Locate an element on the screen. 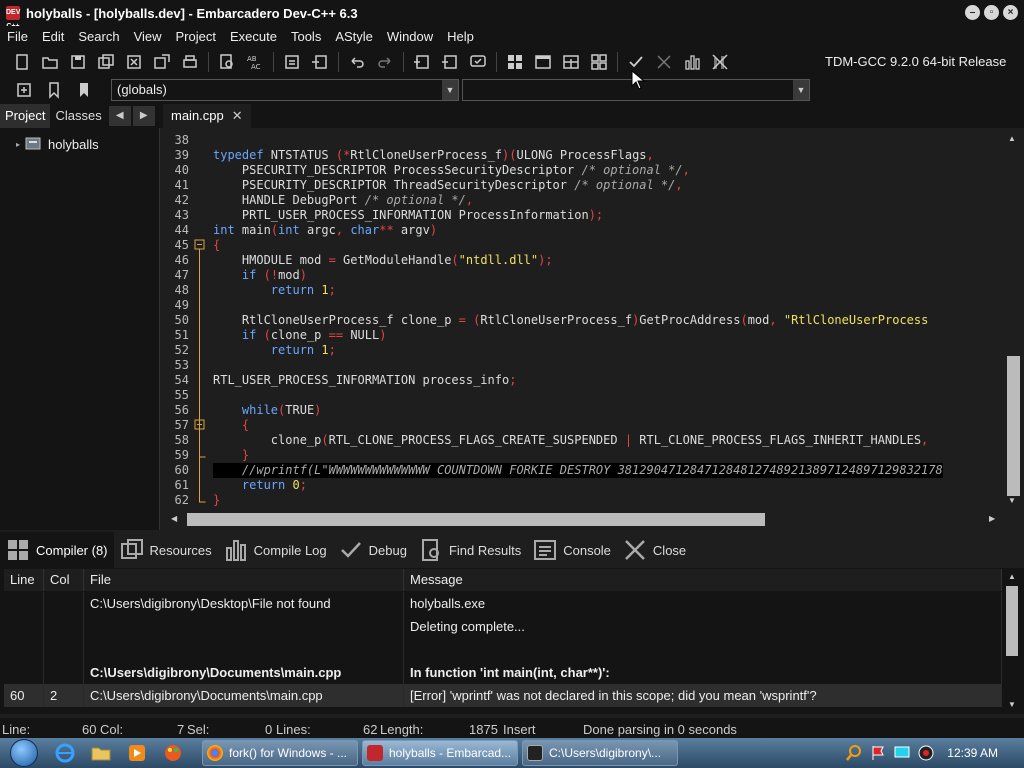 This screenshot has width=1024, height=768. compiler-set-selector: TDM-GCC 9.2.0 64-bit Release is located at coordinates (921, 62).